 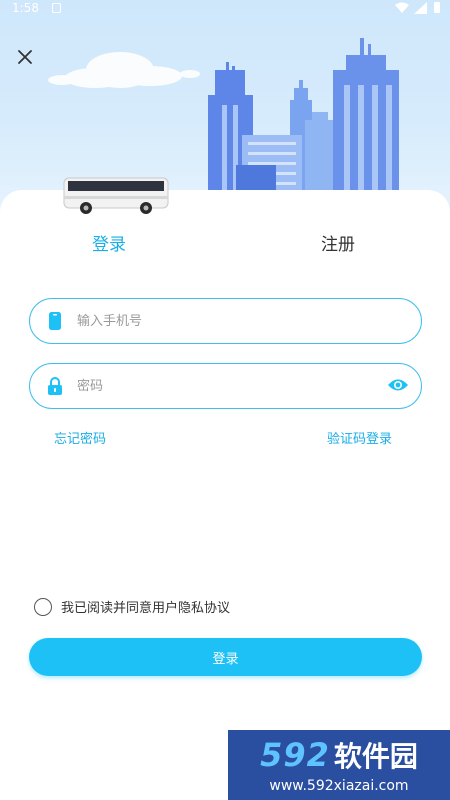 I want to click on lock-icon, so click(x=55, y=386).